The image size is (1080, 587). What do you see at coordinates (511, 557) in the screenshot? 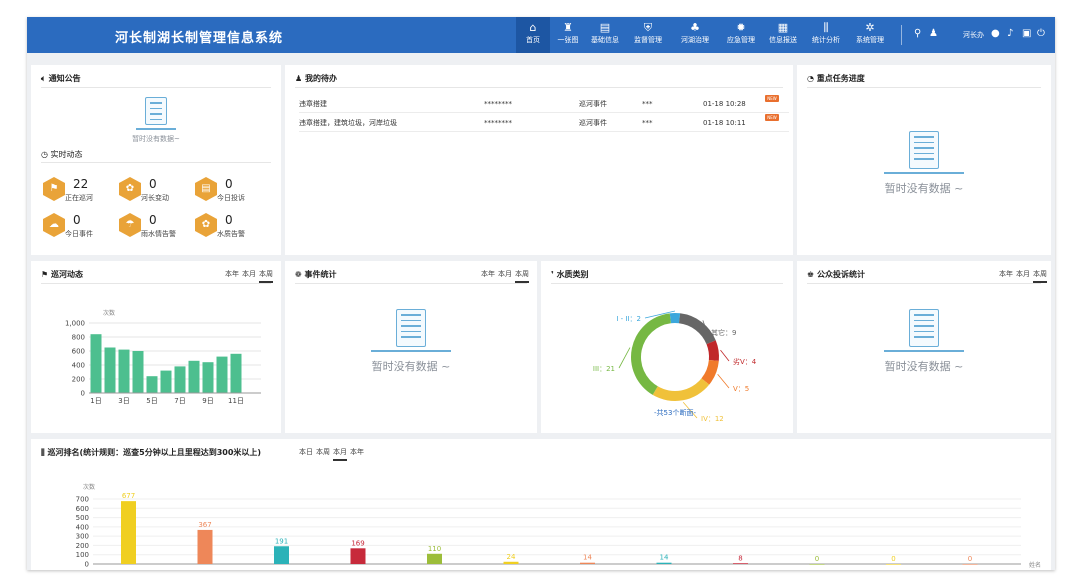
I see `rank-value-label: 24` at bounding box center [511, 557].